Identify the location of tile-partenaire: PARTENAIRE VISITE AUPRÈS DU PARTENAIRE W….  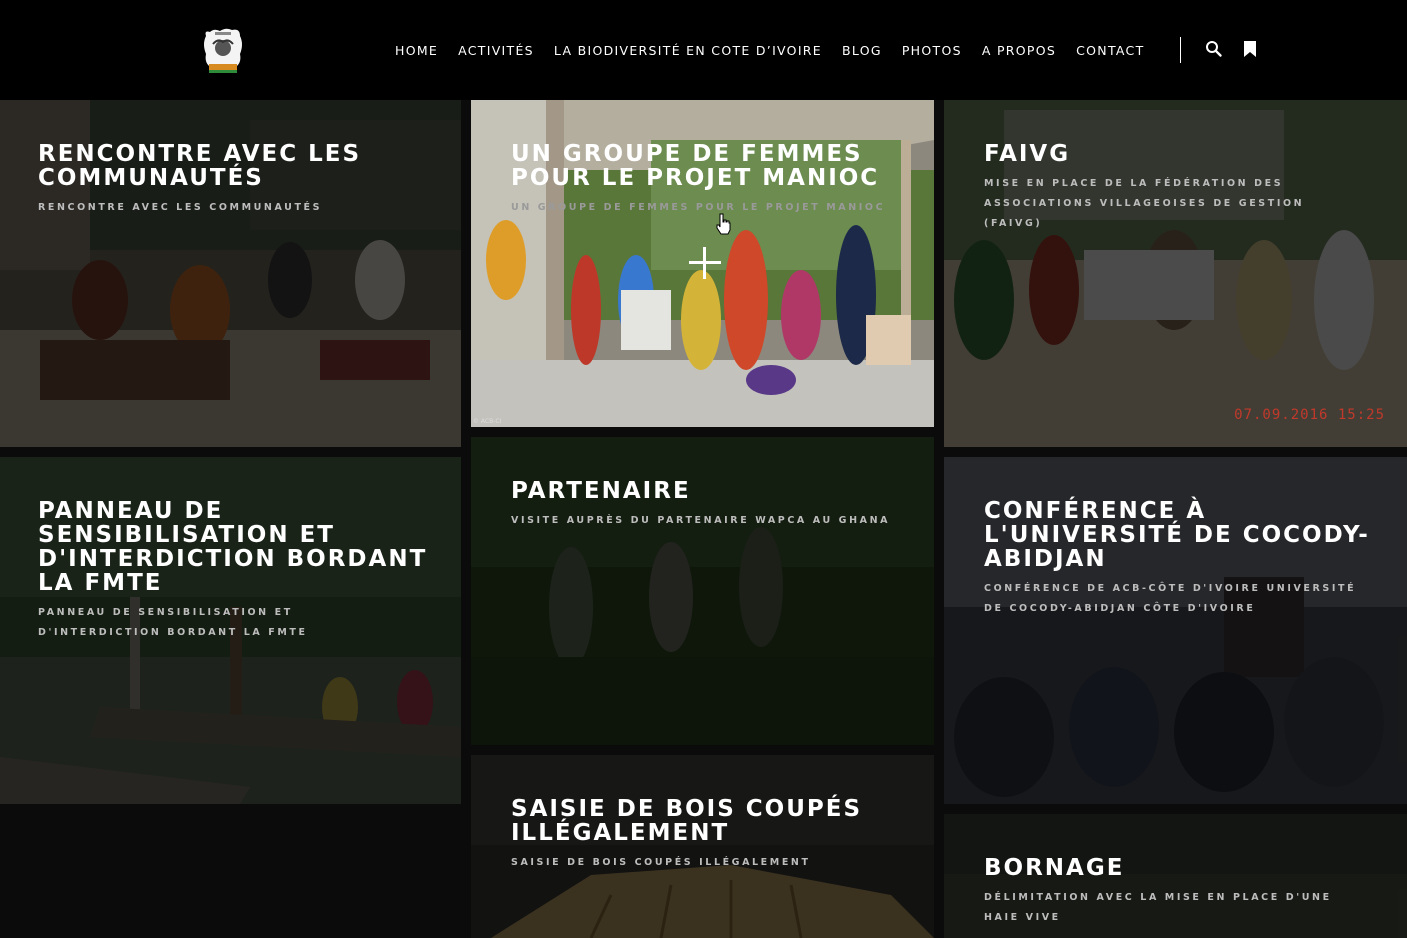
(702, 591).